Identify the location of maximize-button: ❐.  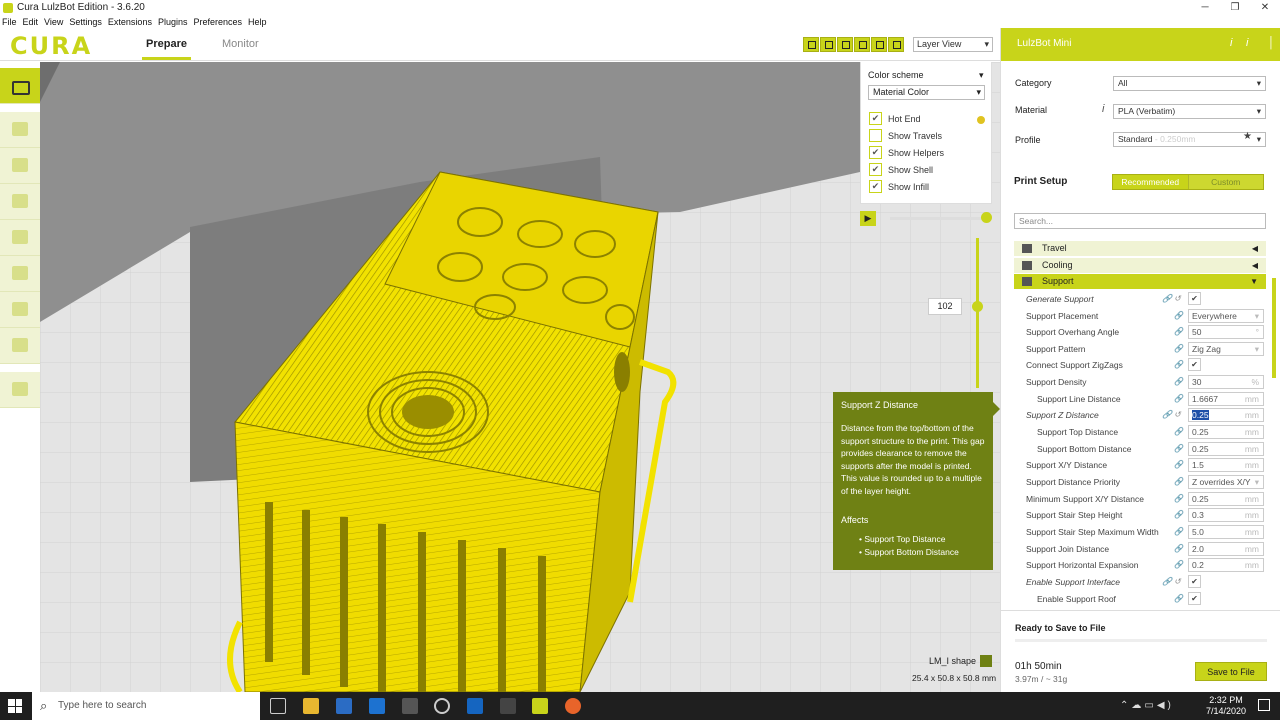
(1235, 7).